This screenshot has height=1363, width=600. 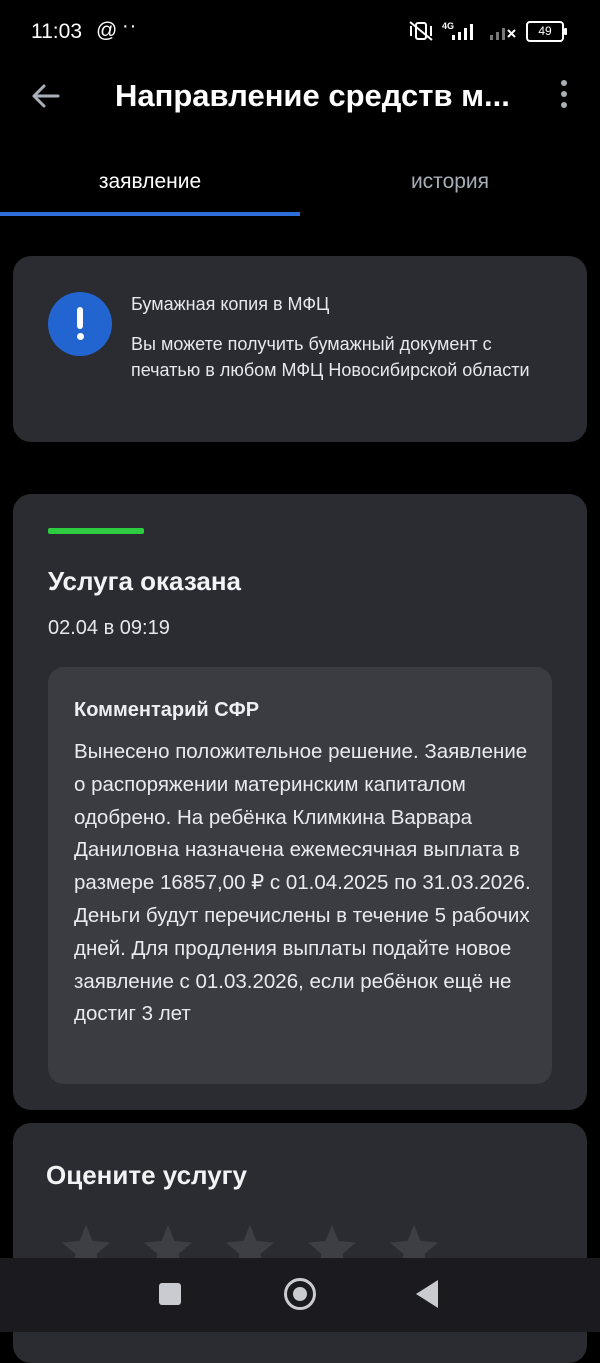 I want to click on tab-indicator, so click(x=150, y=214).